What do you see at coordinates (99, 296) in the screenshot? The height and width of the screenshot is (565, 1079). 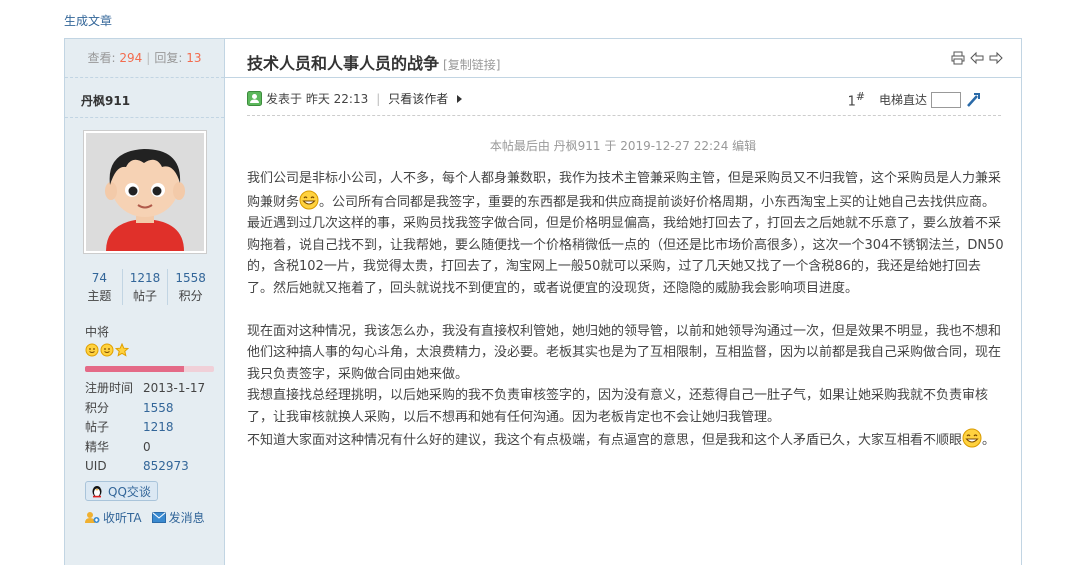 I see `stat-topics-label: 主题` at bounding box center [99, 296].